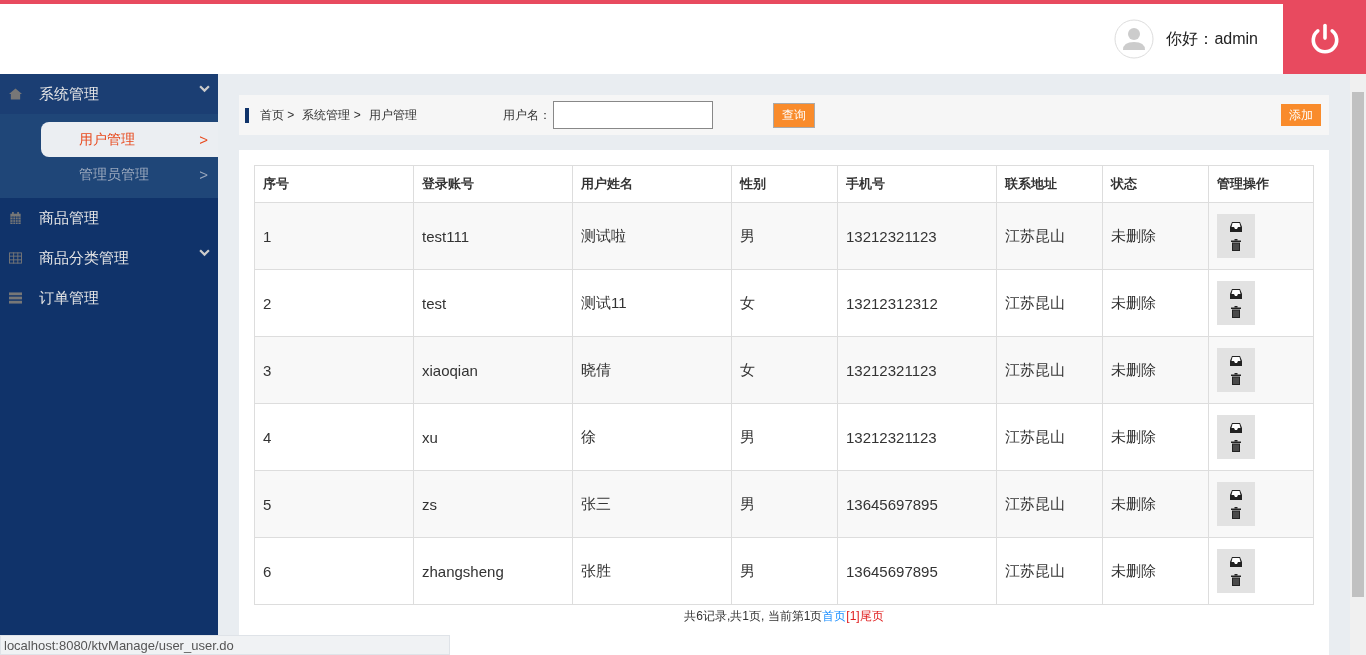 This screenshot has height=655, width=1366. What do you see at coordinates (652, 184) in the screenshot?
I see `column-header: 用户姓名` at bounding box center [652, 184].